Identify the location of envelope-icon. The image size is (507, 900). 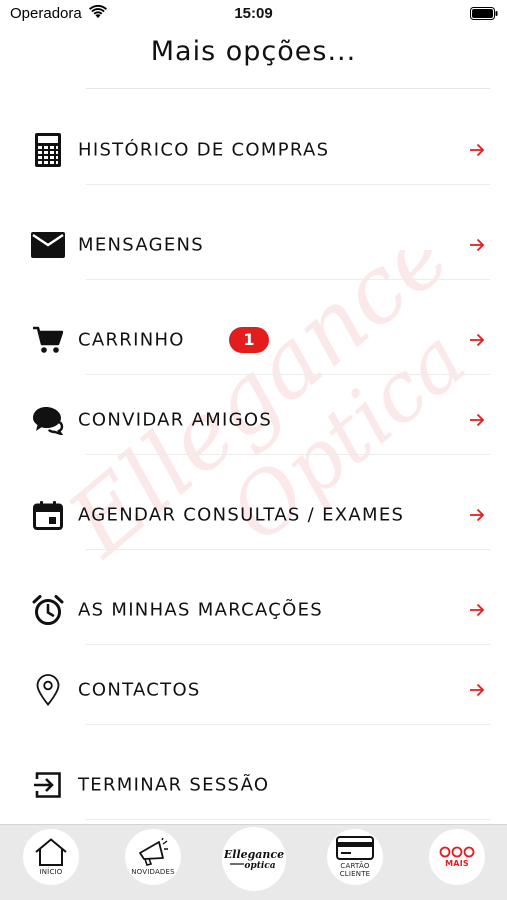
(48, 245).